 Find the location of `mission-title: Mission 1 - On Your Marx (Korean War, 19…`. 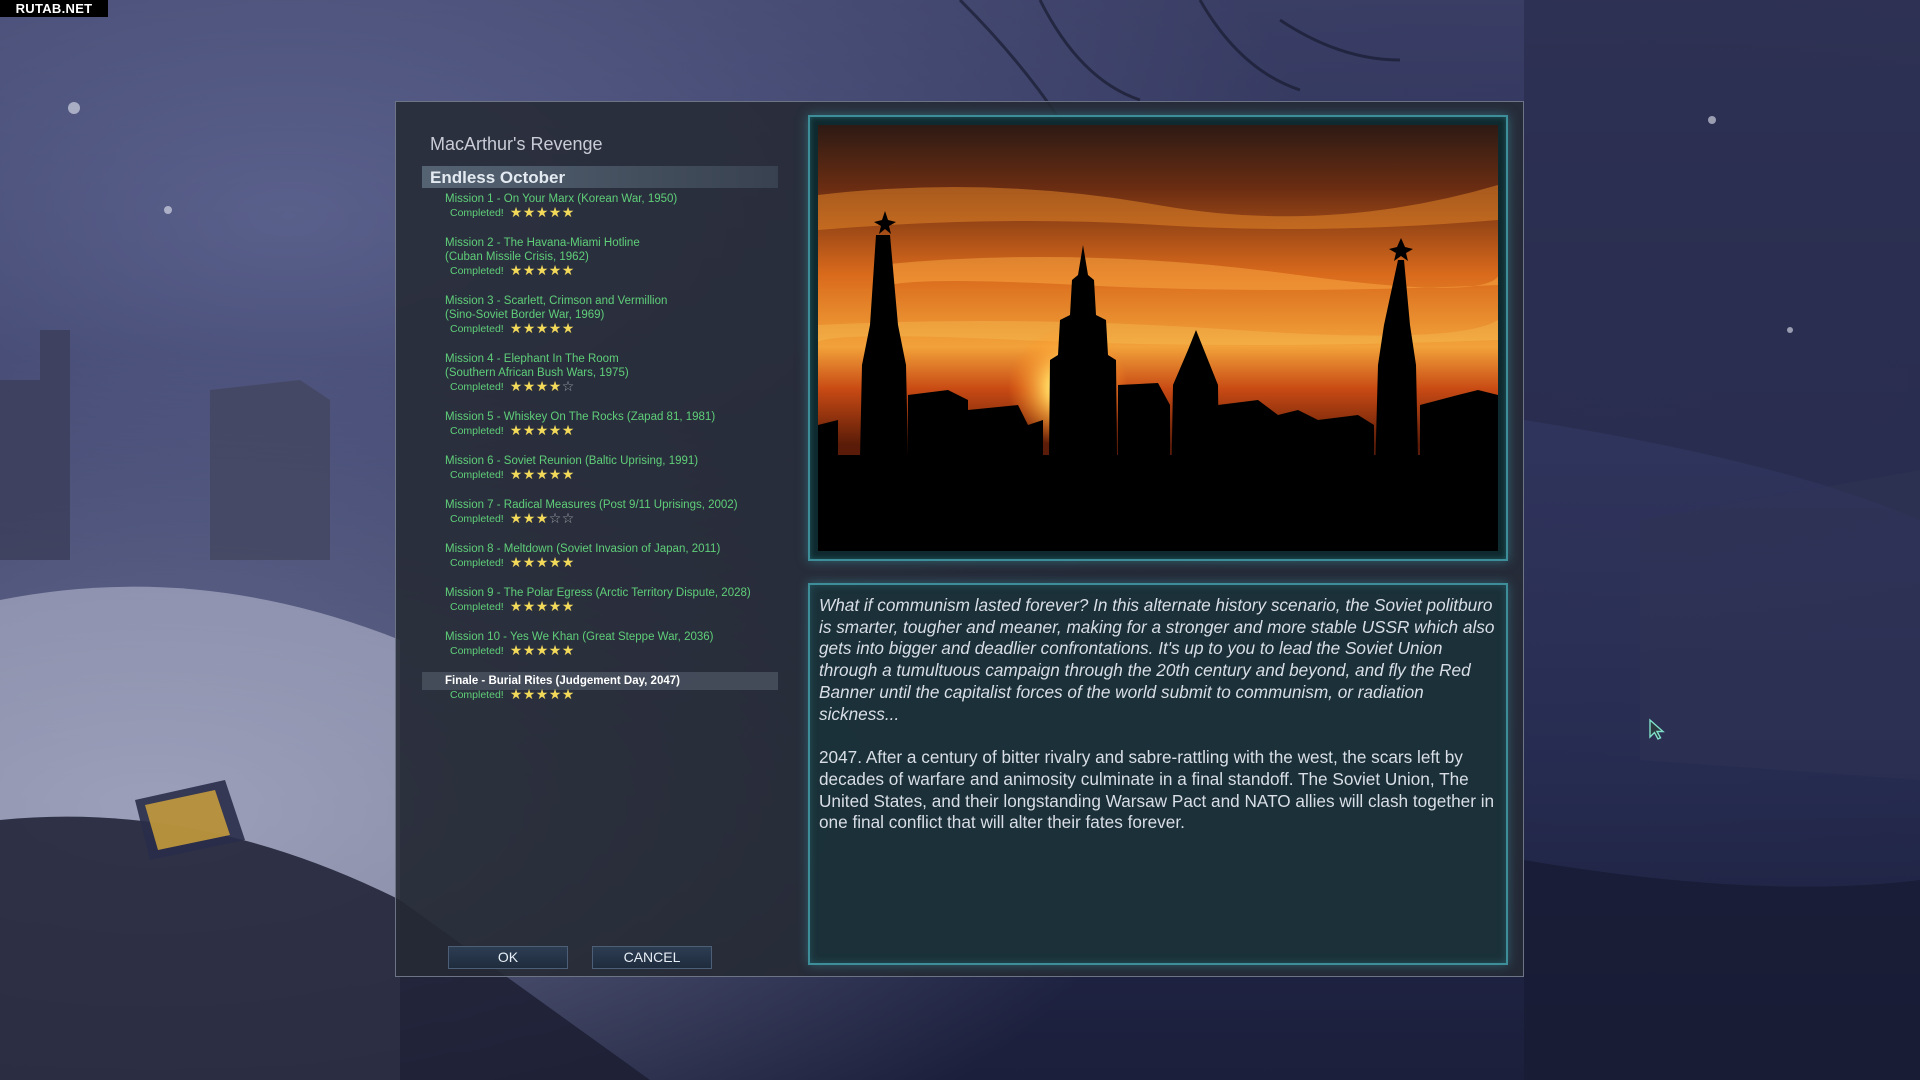

mission-title: Mission 1 - On Your Marx (Korean War, 19… is located at coordinates (561, 199).